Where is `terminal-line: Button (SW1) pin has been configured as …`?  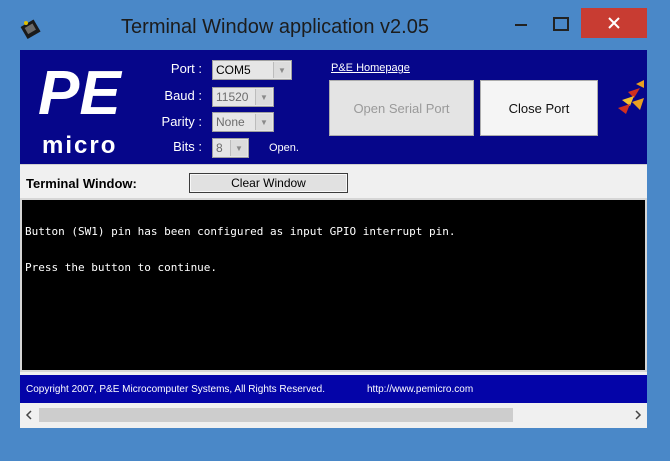
terminal-line: Button (SW1) pin has been configured as … is located at coordinates (240, 231).